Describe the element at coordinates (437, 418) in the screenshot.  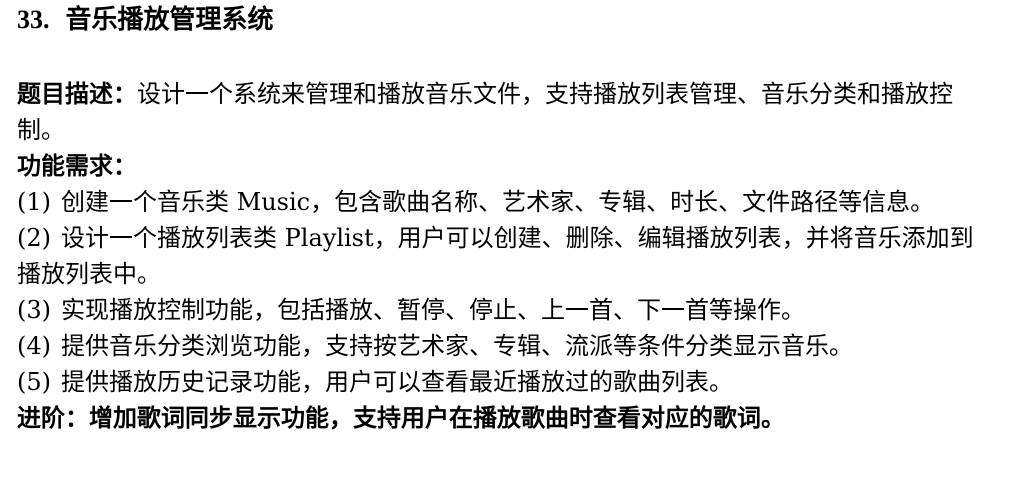
I see `advanced-text: 增加歌词同步显示功能，支持用户在播放歌曲时查看对应的歌词。` at that location.